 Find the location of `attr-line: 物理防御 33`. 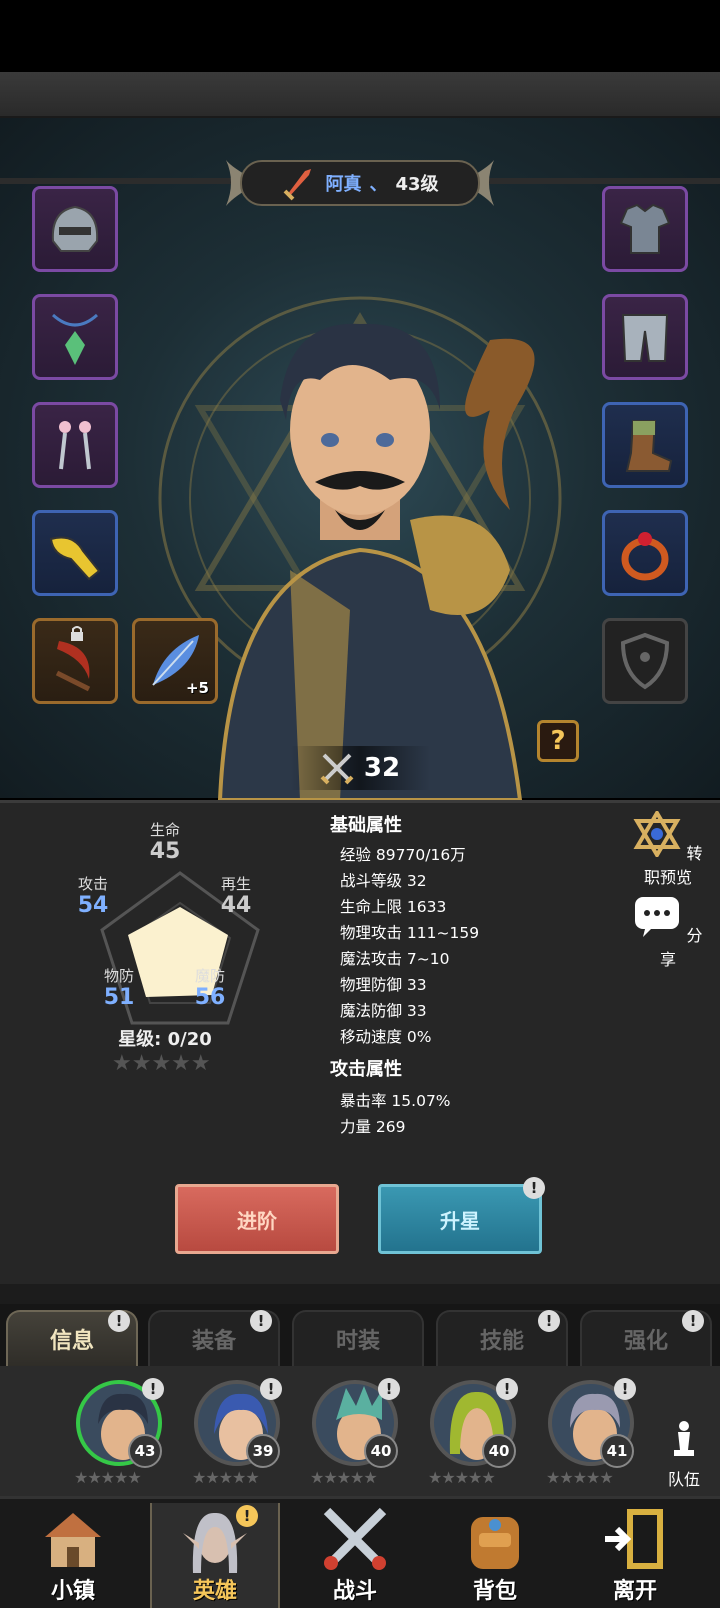

attr-line: 物理防御 33 is located at coordinates (383, 985).